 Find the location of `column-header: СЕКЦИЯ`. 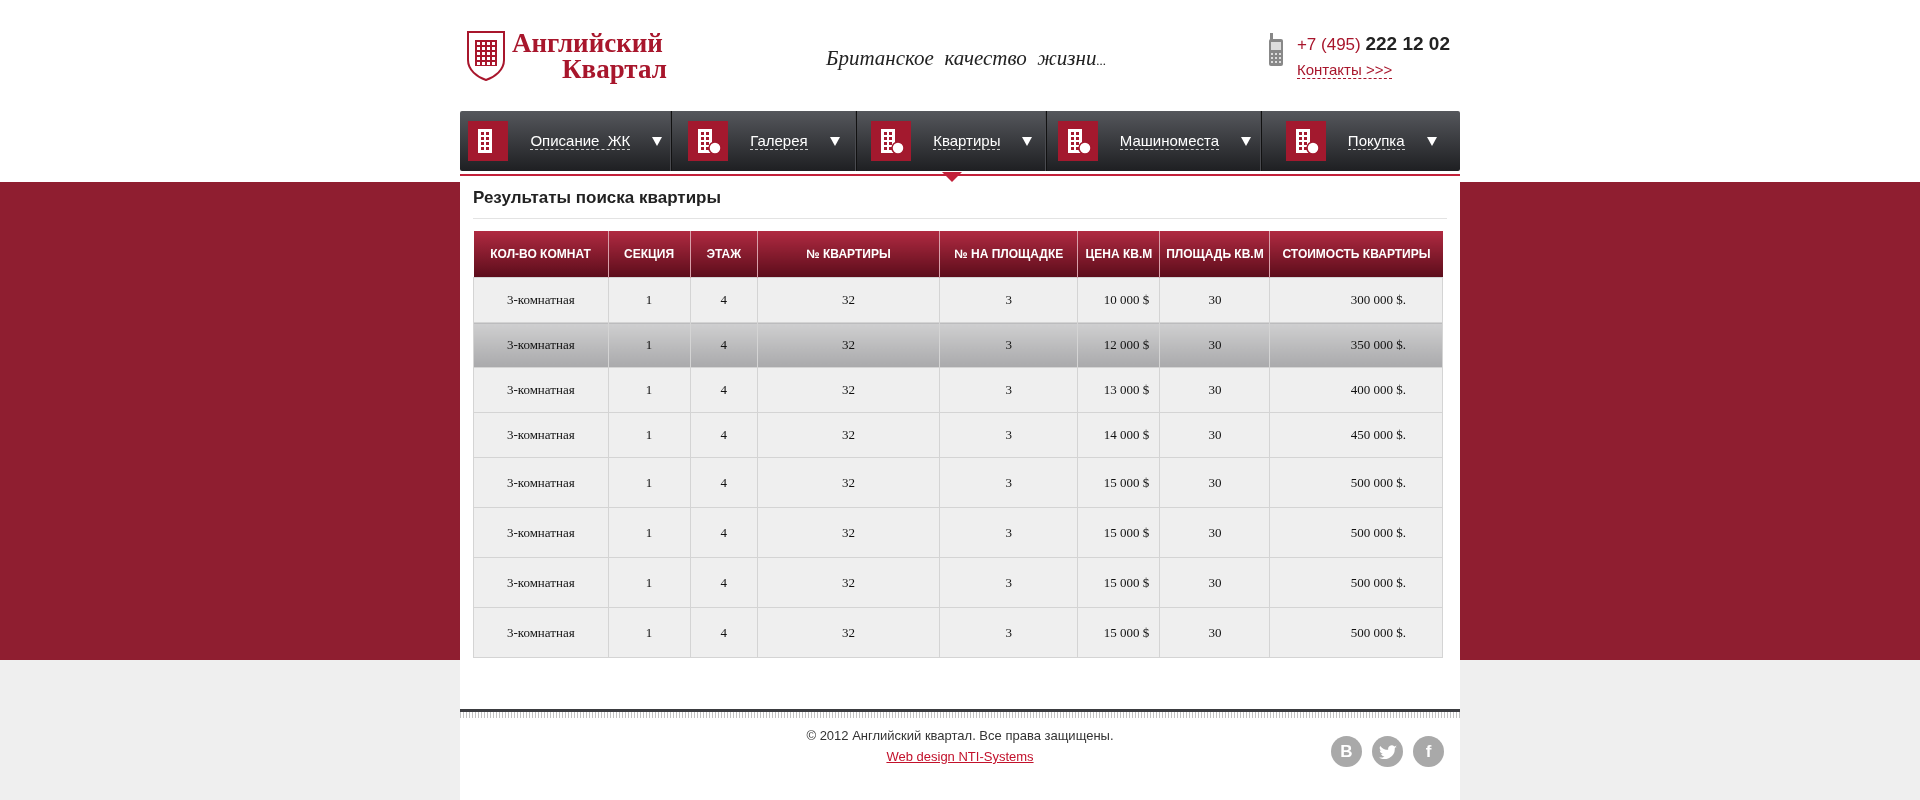

column-header: СЕКЦИЯ is located at coordinates (649, 254).